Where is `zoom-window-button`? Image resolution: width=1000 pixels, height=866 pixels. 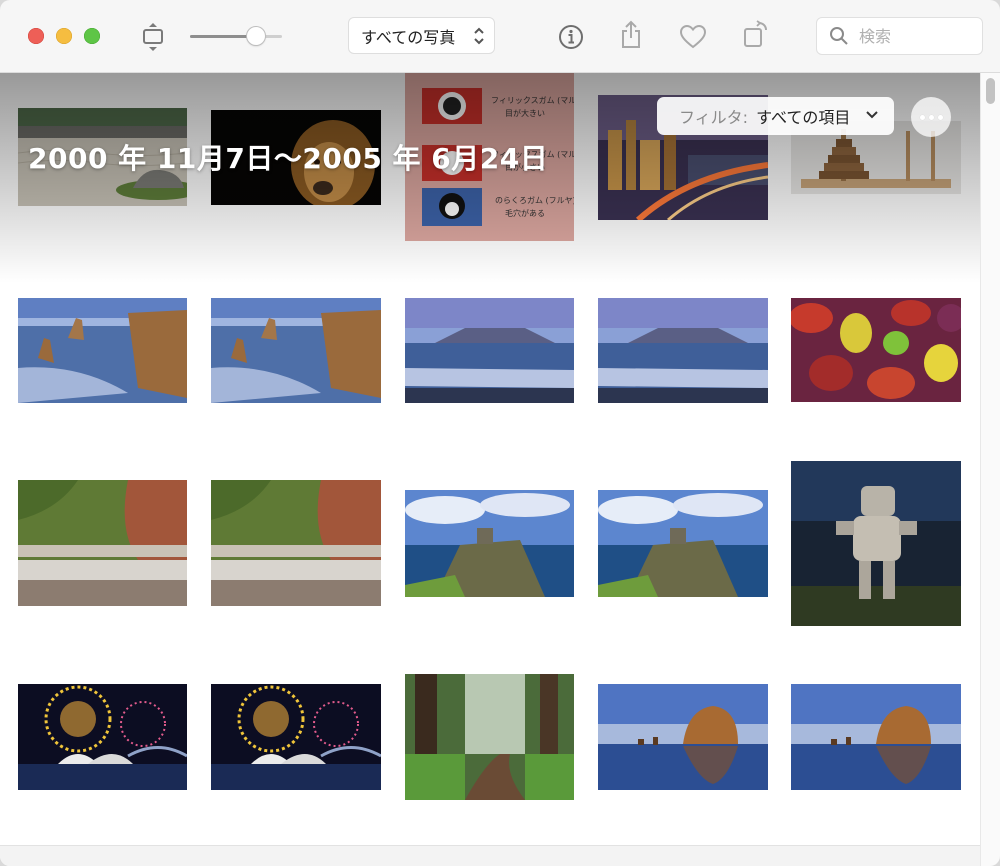
zoom-window-button is located at coordinates (92, 36).